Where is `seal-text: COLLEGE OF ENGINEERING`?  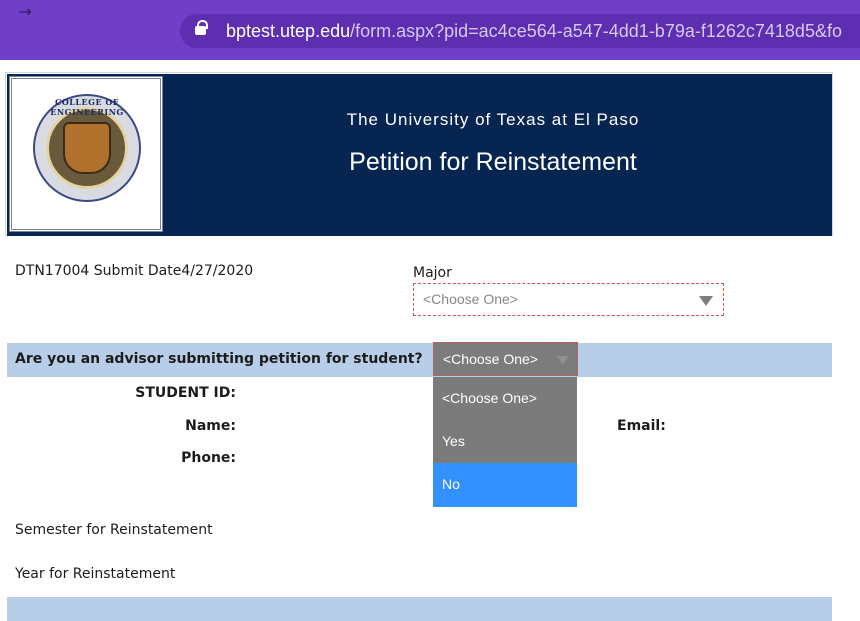
seal-text: COLLEGE OF ENGINEERING is located at coordinates (87, 107).